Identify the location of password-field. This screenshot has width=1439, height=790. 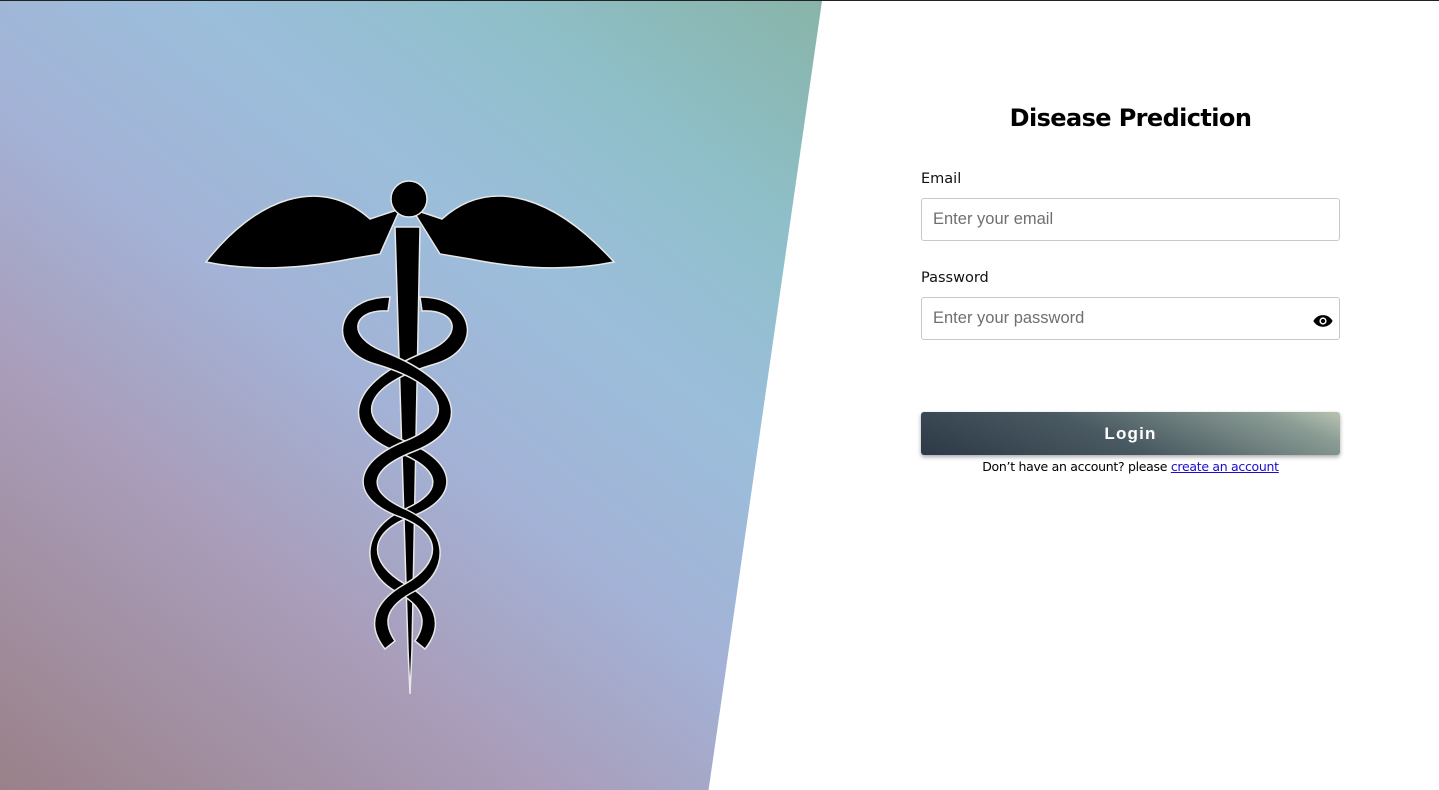
(1130, 318).